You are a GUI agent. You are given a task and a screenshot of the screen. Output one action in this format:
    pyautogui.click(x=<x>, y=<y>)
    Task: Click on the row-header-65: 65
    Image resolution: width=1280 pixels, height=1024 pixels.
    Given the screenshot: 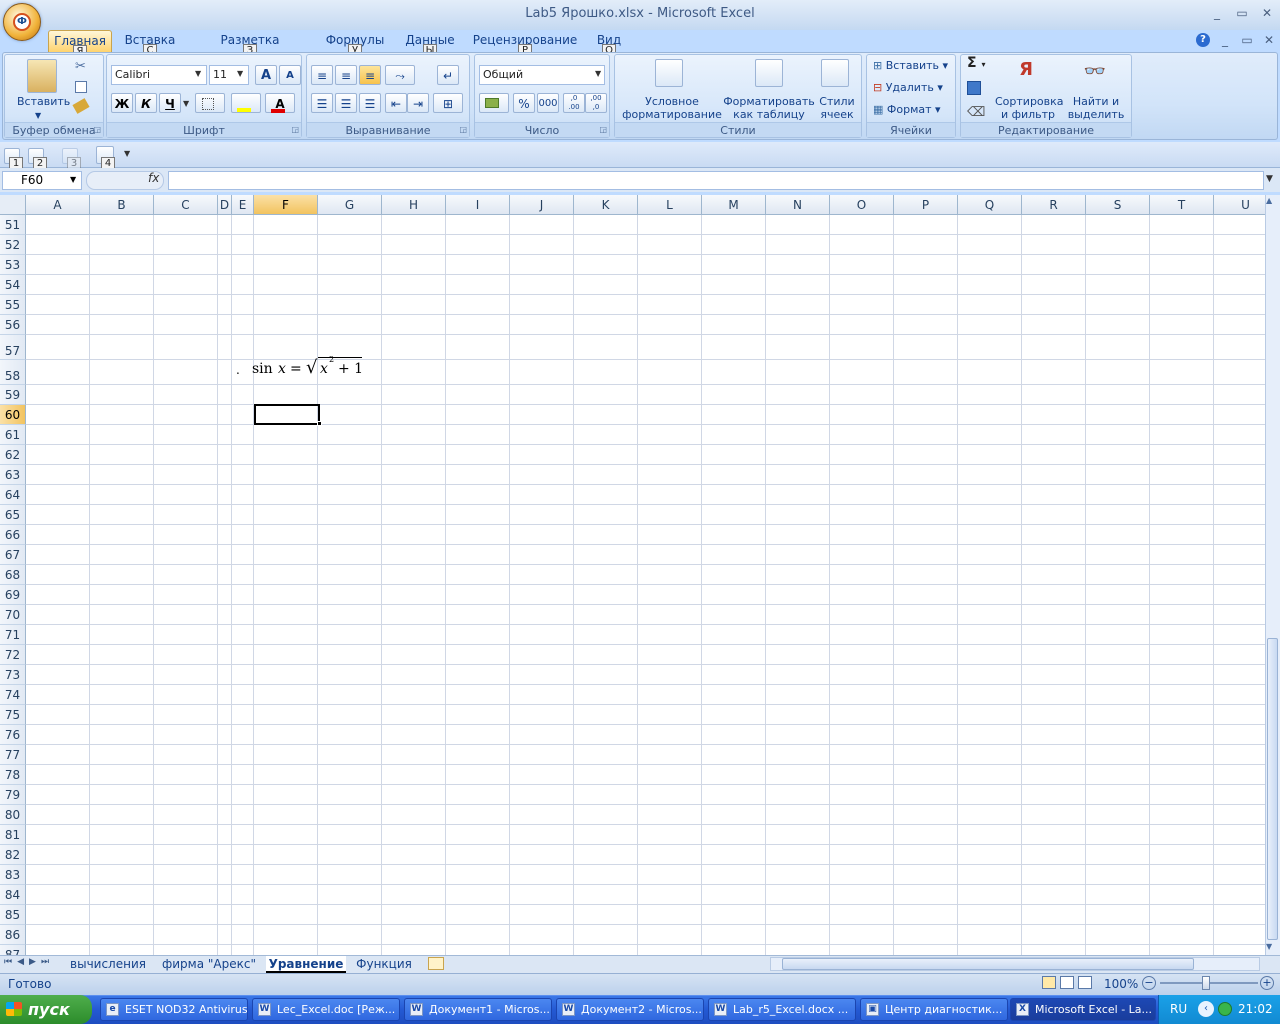 What is the action you would take?
    pyautogui.click(x=13, y=515)
    